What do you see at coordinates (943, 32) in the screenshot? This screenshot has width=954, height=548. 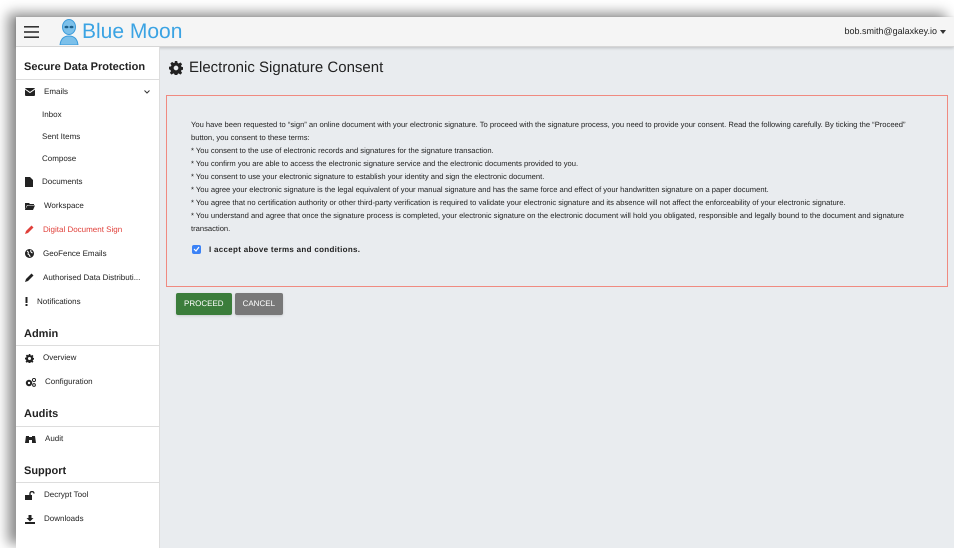 I see `caret-icon` at bounding box center [943, 32].